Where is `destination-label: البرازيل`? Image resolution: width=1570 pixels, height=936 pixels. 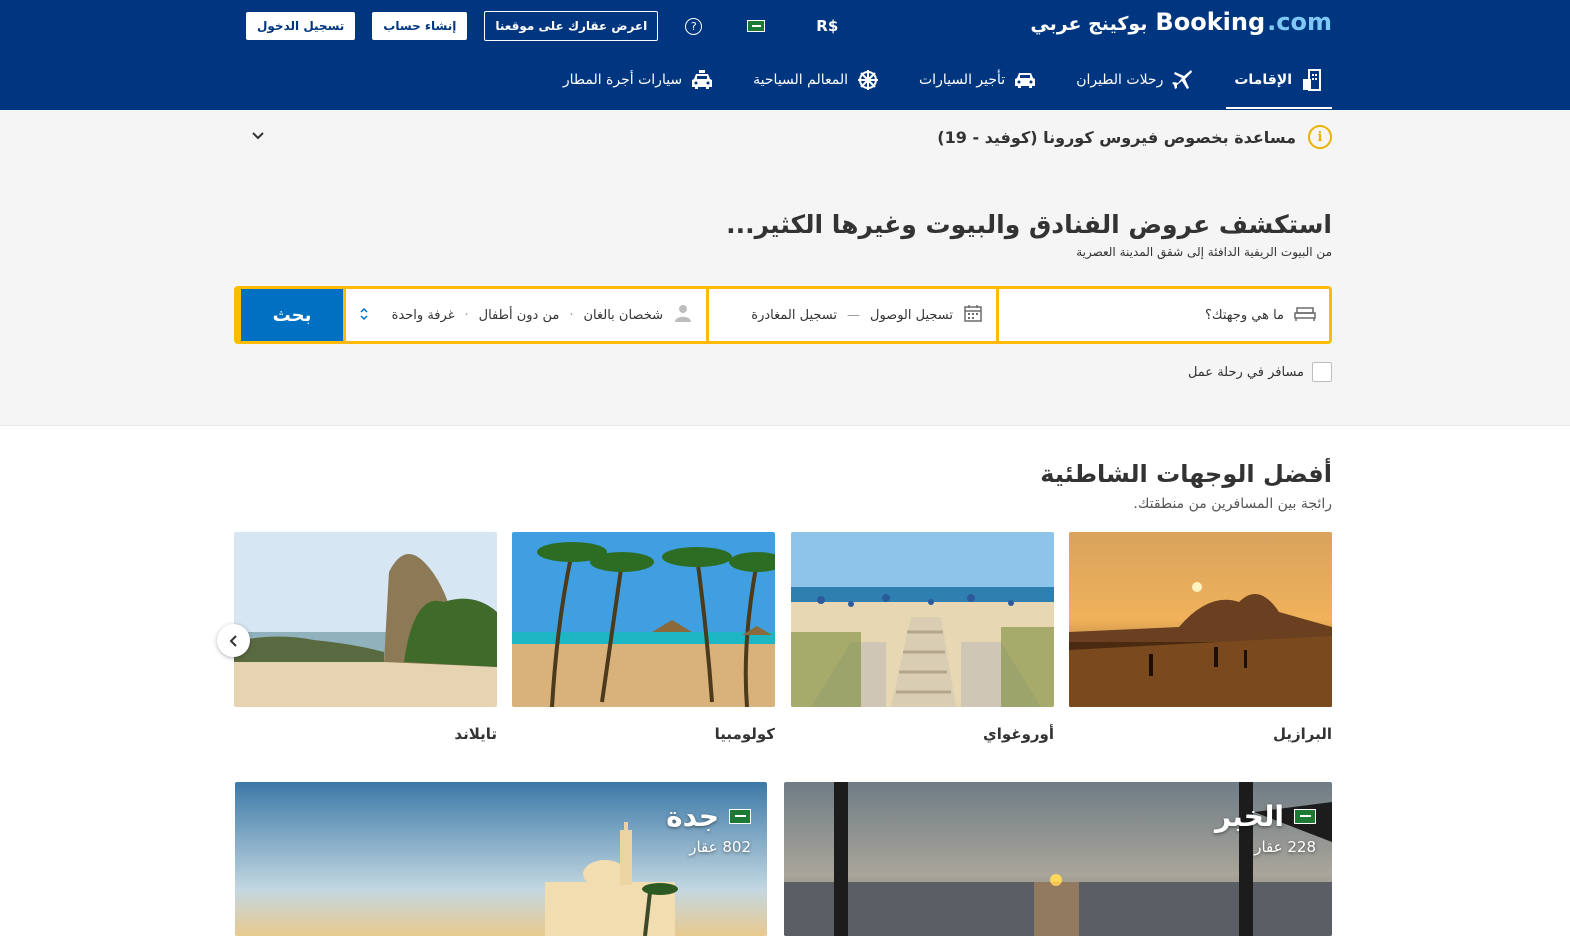
destination-label: البرازيل is located at coordinates (1302, 734).